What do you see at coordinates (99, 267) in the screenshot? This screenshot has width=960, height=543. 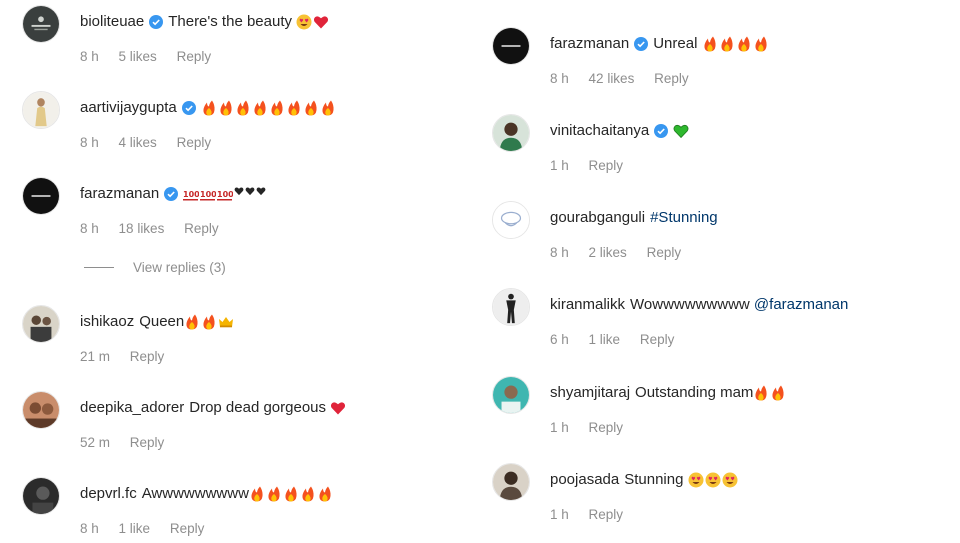 I see `divider` at bounding box center [99, 267].